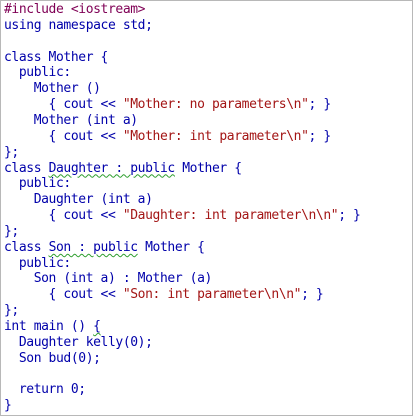 Image resolution: width=413 pixels, height=416 pixels. I want to click on code-token: return 0;, so click(45, 390).